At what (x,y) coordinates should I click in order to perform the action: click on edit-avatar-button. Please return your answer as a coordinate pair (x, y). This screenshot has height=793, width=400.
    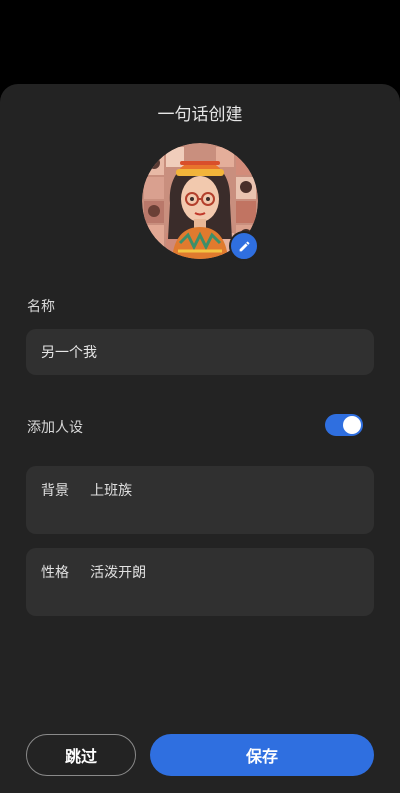
    Looking at the image, I should click on (244, 246).